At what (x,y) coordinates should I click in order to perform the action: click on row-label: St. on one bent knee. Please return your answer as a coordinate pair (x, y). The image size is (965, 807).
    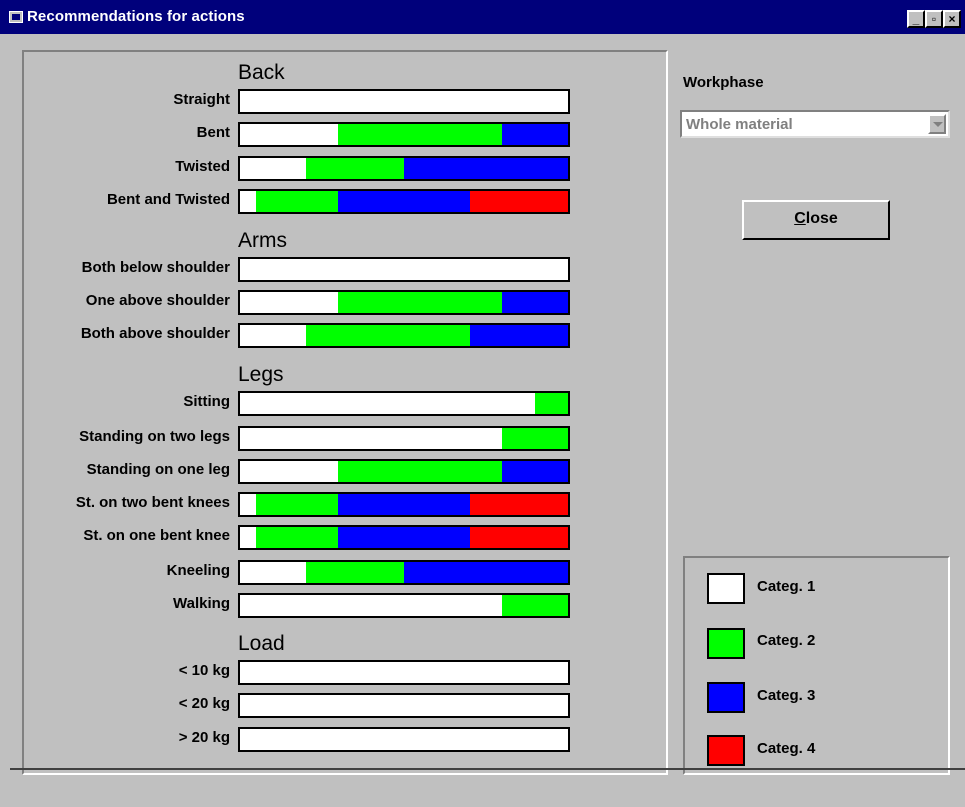
    Looking at the image, I should click on (156, 535).